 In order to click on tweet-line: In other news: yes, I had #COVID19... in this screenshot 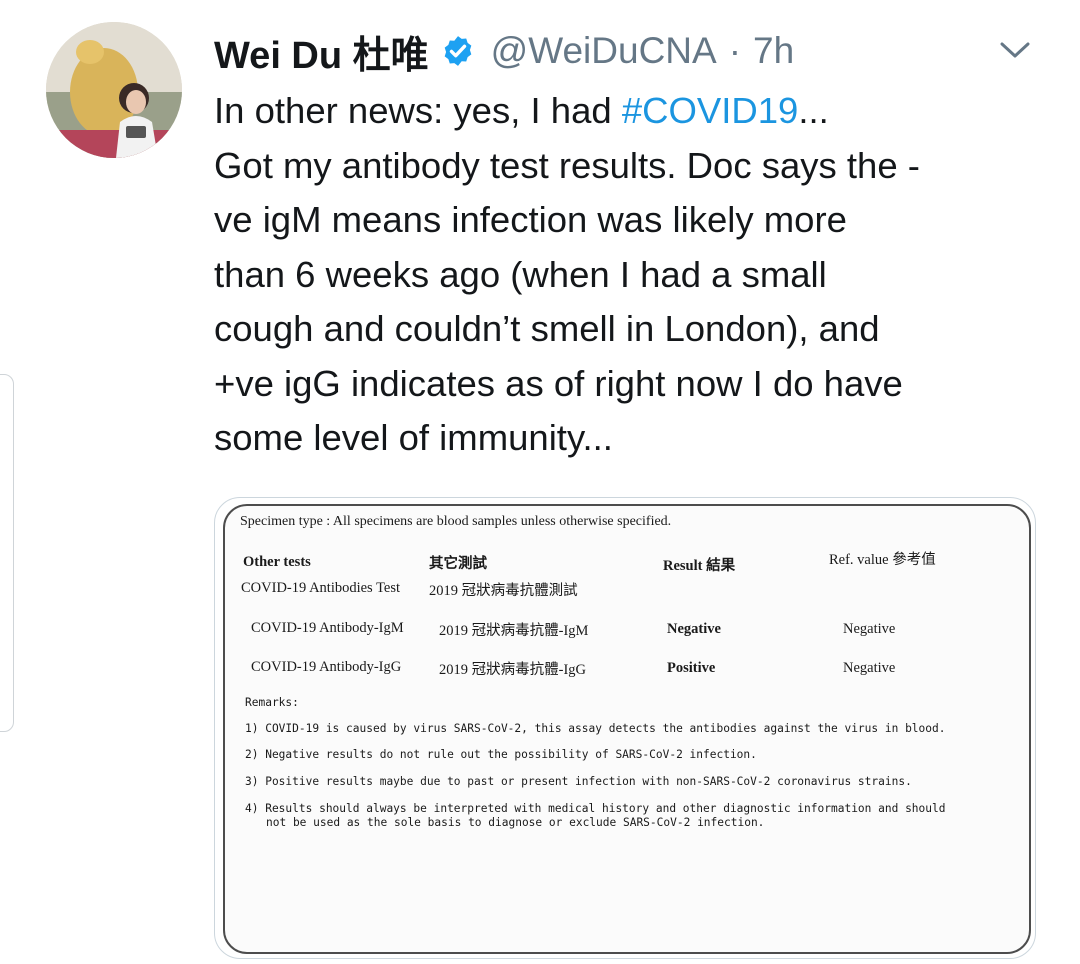, I will do `click(629, 111)`.